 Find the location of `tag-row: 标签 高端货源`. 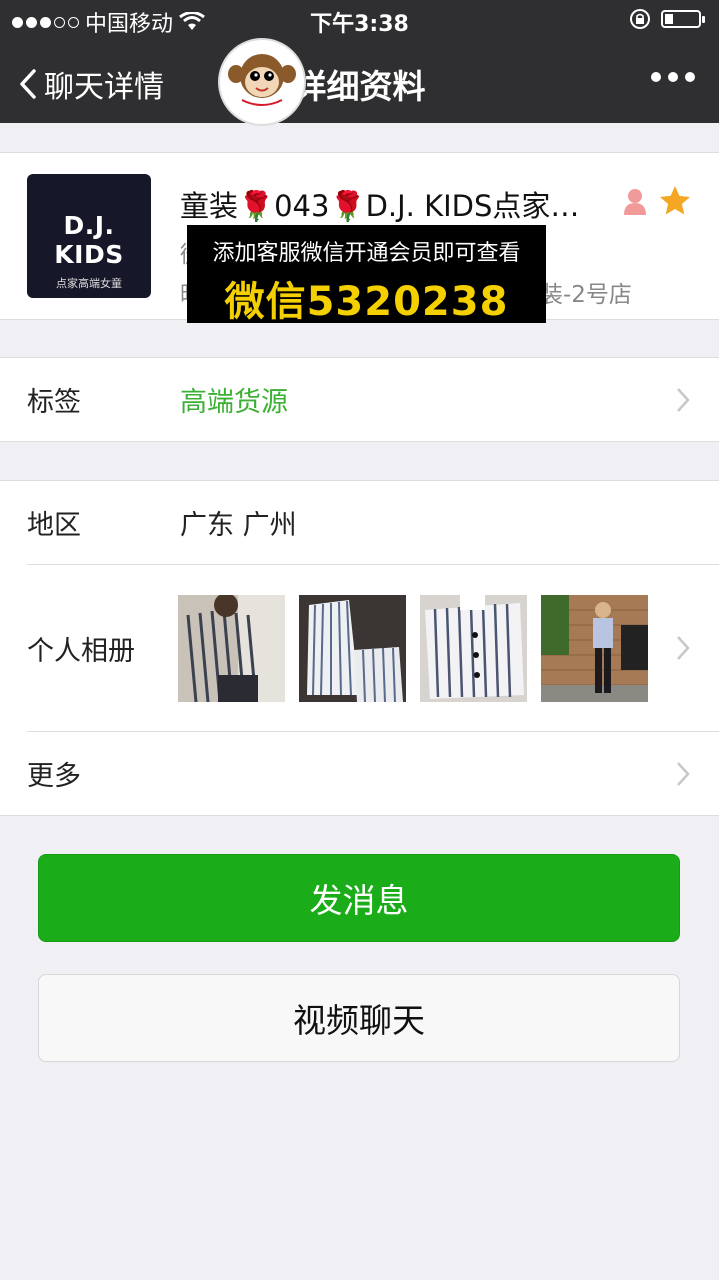

tag-row: 标签 高端货源 is located at coordinates (359, 399).